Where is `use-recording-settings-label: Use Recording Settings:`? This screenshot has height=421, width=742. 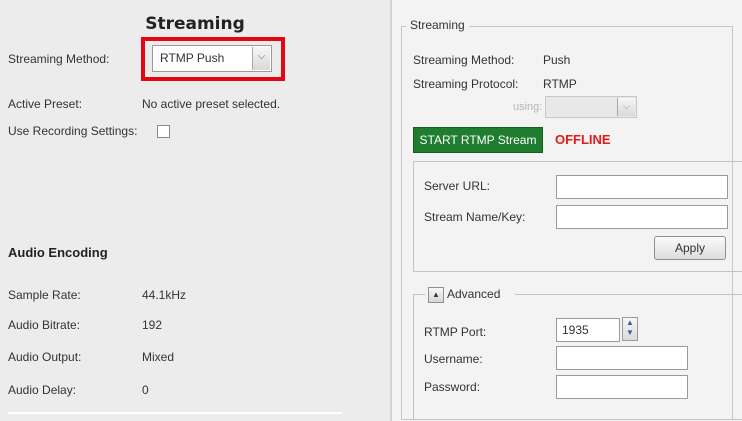 use-recording-settings-label: Use Recording Settings: is located at coordinates (73, 131).